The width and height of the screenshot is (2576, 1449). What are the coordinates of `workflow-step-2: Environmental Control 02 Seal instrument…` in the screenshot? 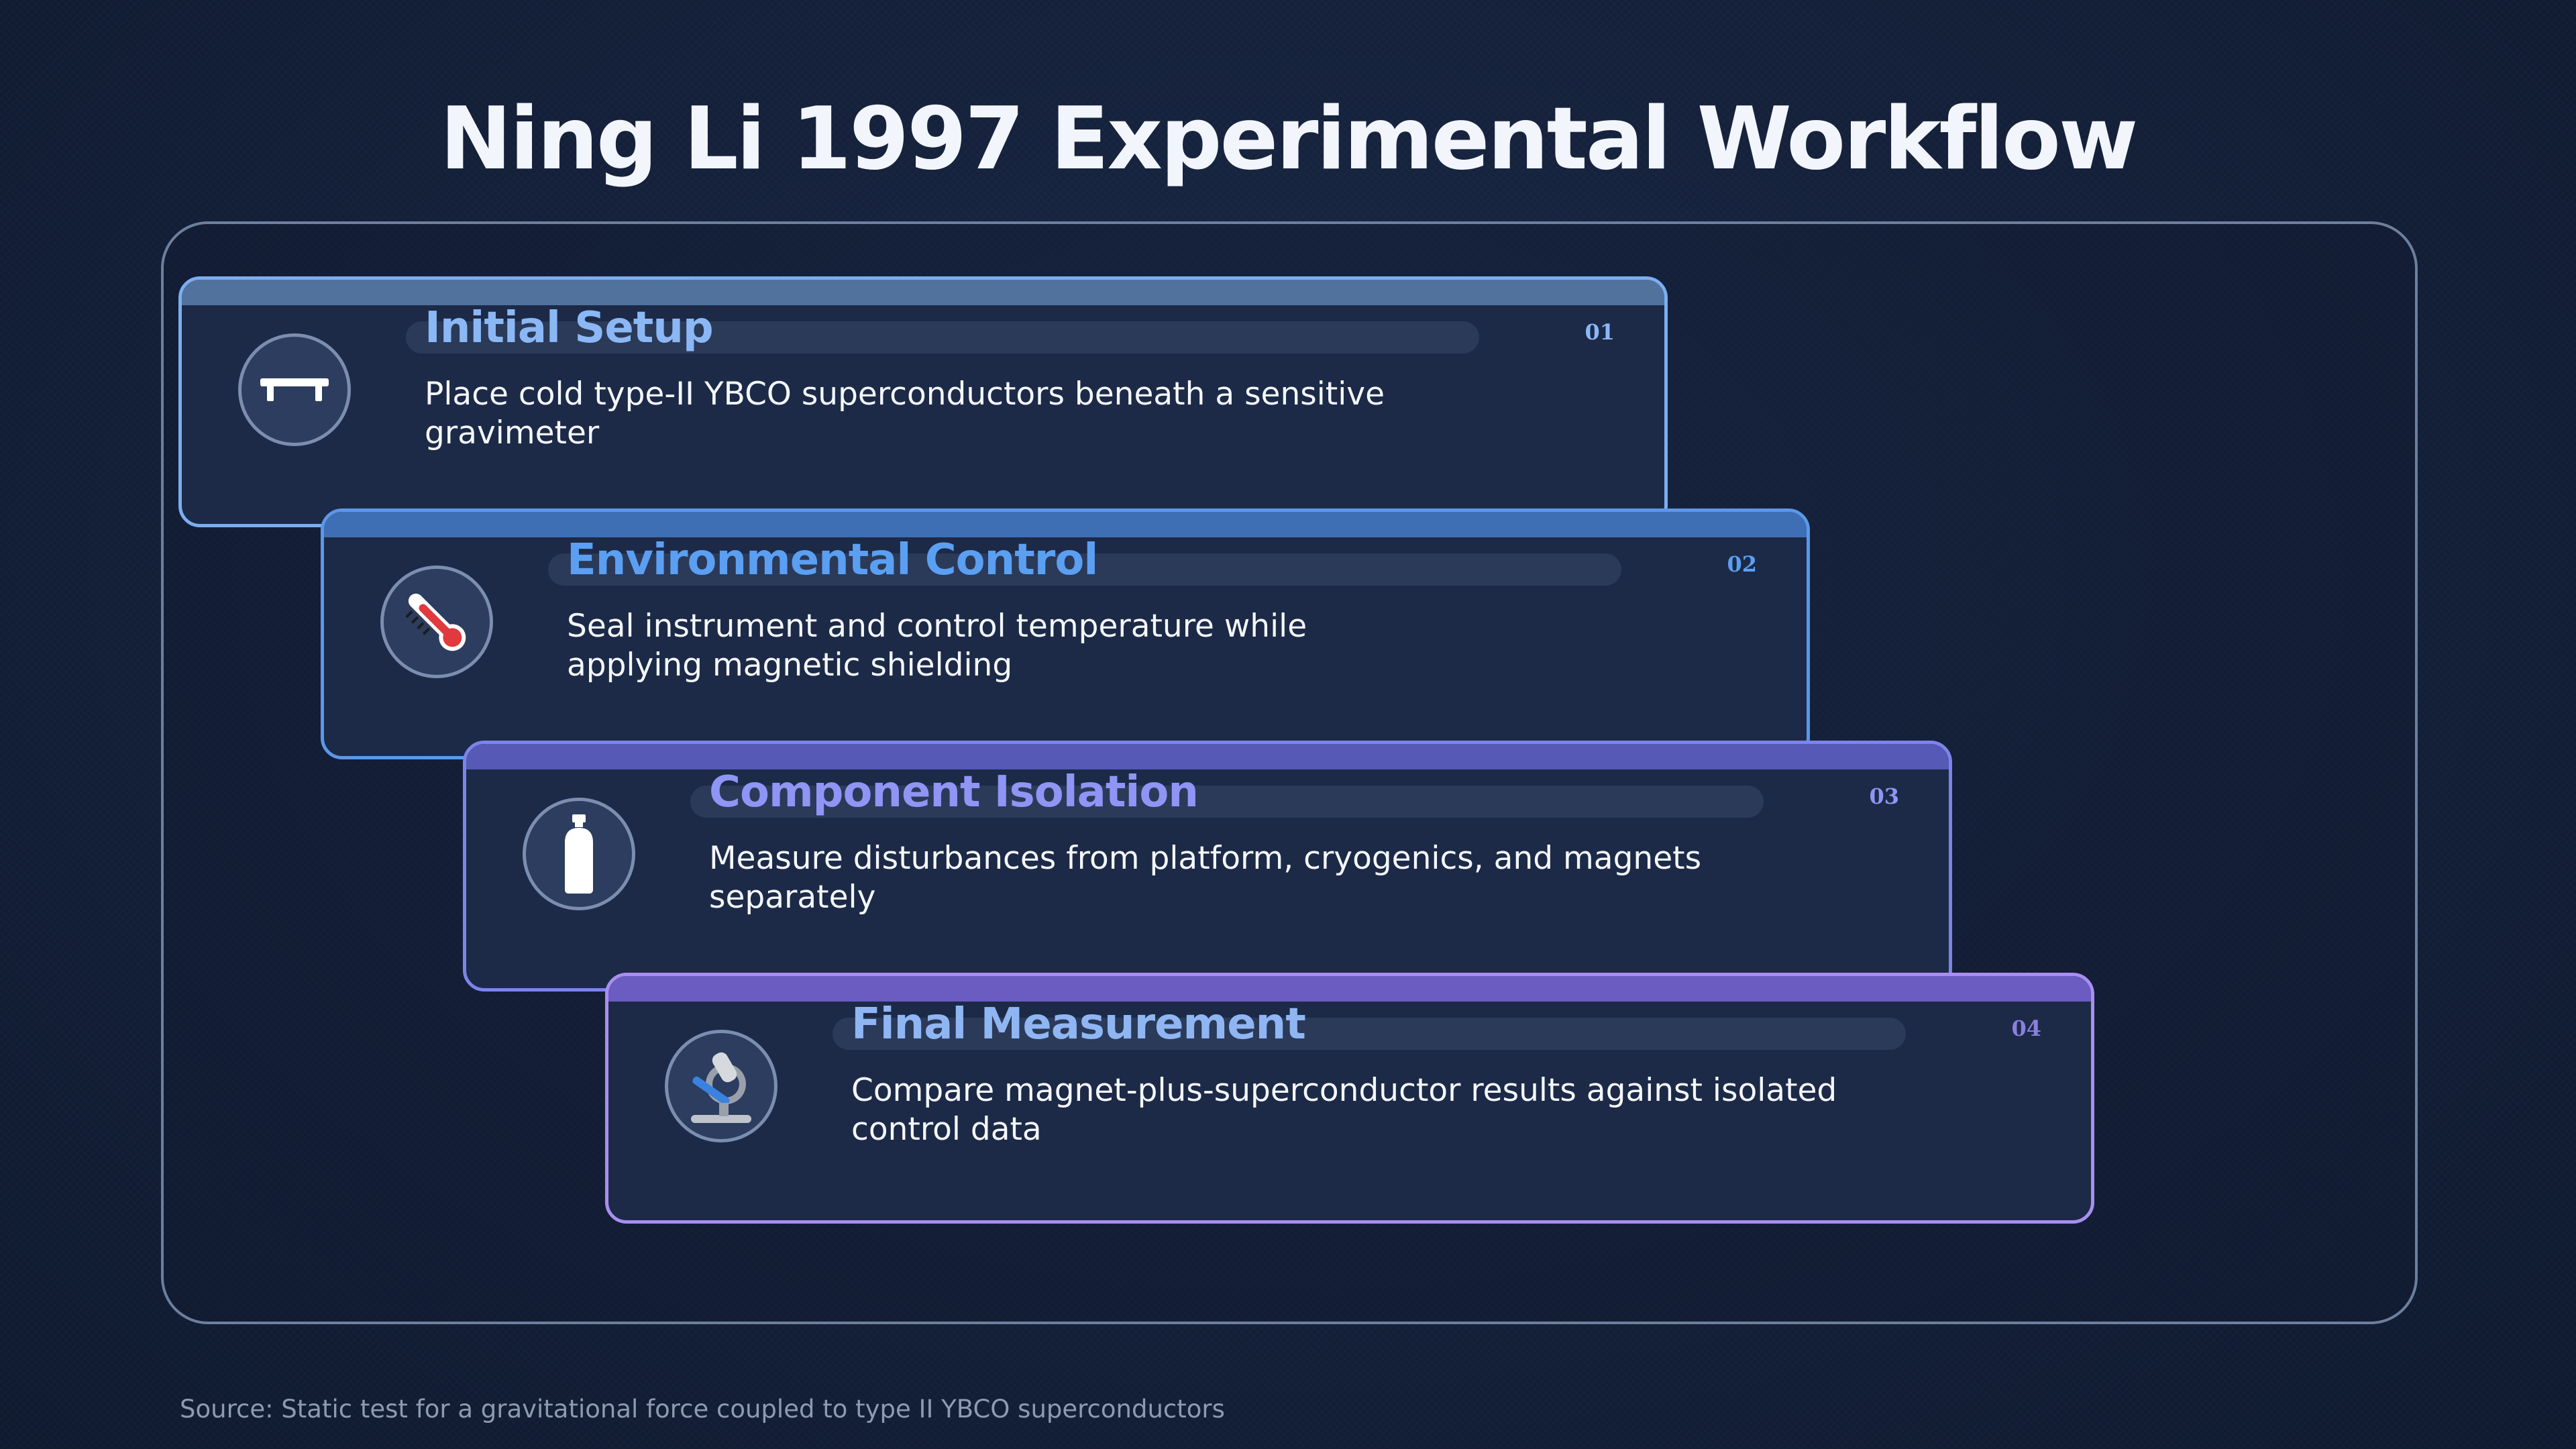 It's located at (1065, 633).